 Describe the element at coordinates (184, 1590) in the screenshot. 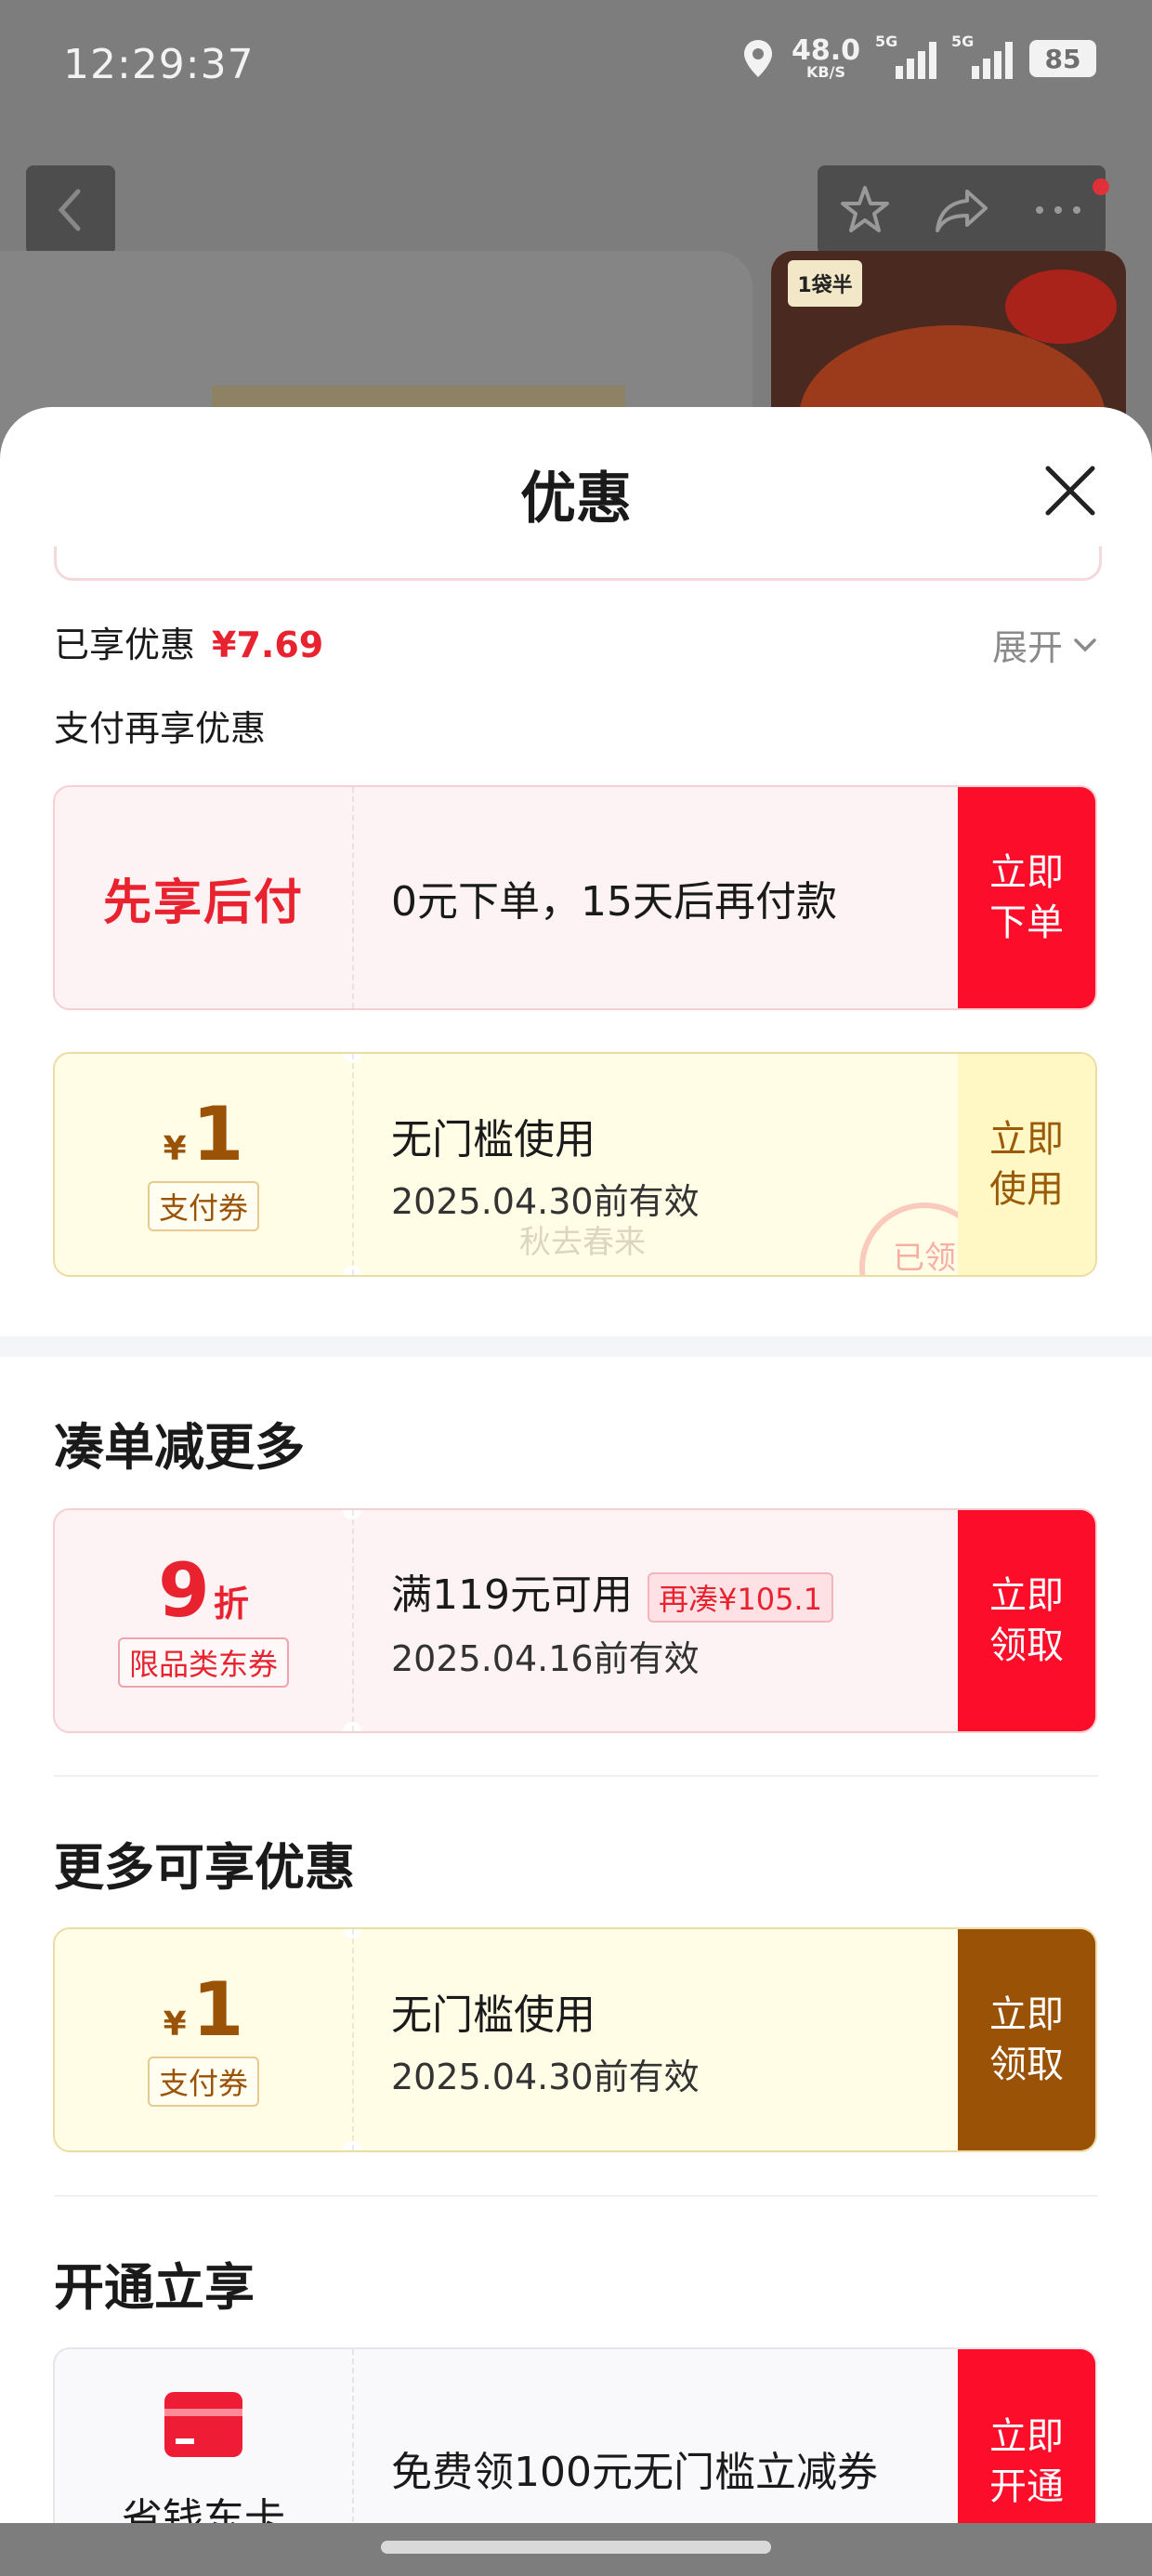

I see `discount-number: 9` at that location.